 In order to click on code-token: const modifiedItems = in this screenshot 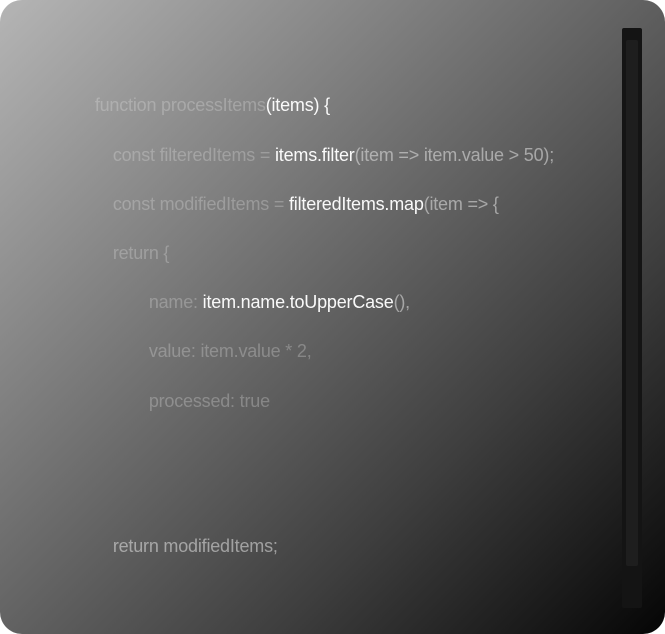, I will do `click(200, 204)`.